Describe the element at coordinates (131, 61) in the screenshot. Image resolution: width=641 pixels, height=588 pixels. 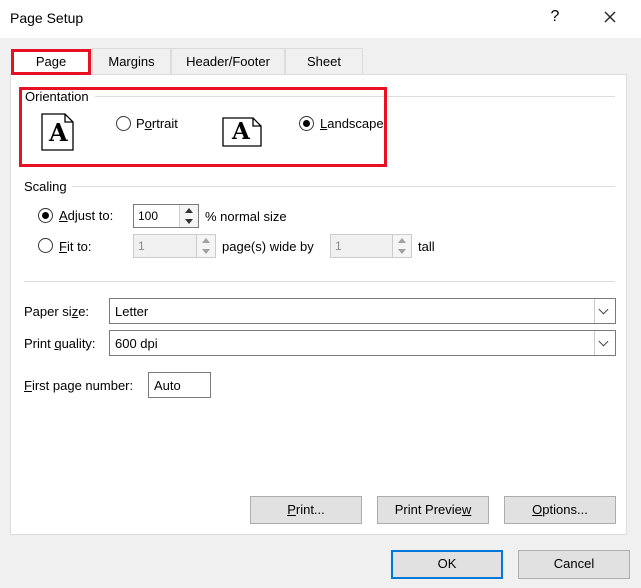
I see `tab-margins: Margins` at that location.